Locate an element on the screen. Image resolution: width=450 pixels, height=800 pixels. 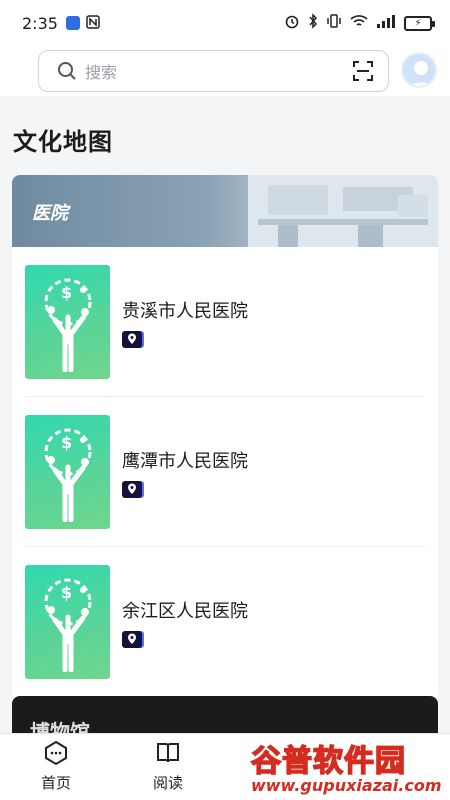
avatar is located at coordinates (419, 70).